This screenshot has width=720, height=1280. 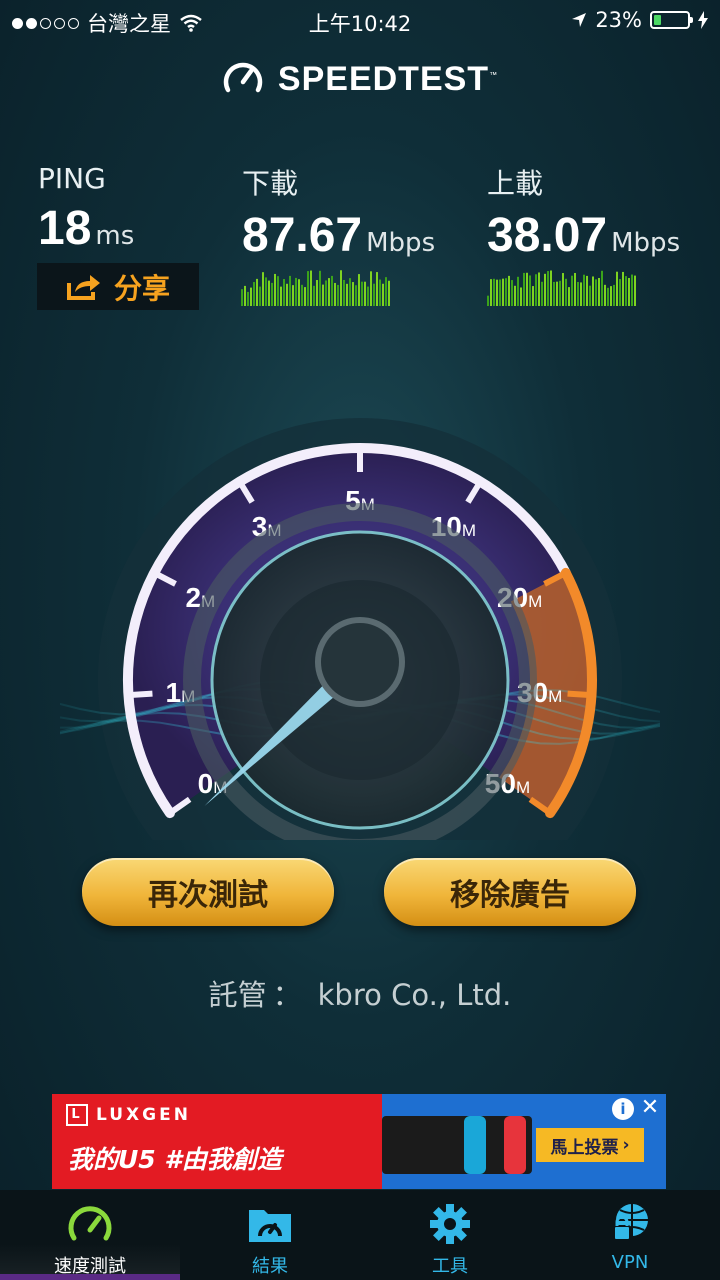 I want to click on ping-unit: ms, so click(x=115, y=236).